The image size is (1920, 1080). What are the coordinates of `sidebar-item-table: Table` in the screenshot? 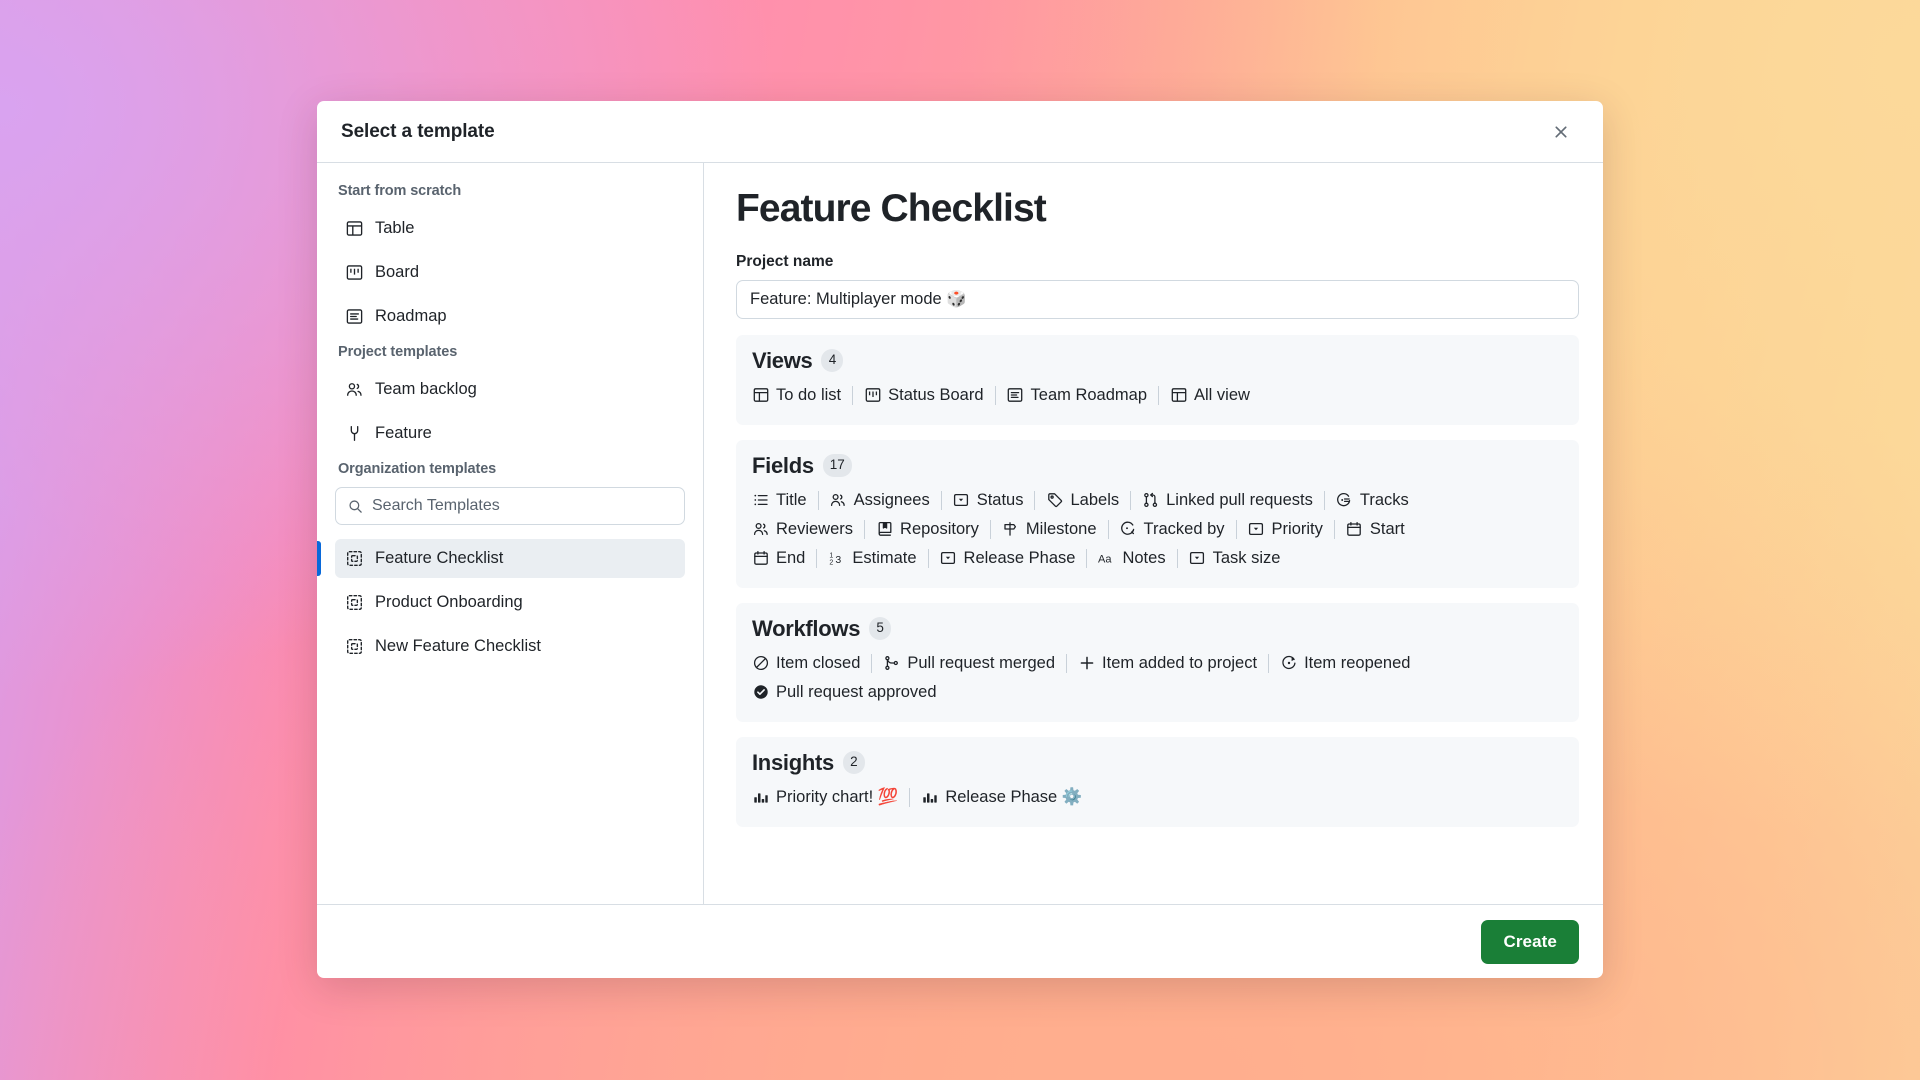 It's located at (510, 228).